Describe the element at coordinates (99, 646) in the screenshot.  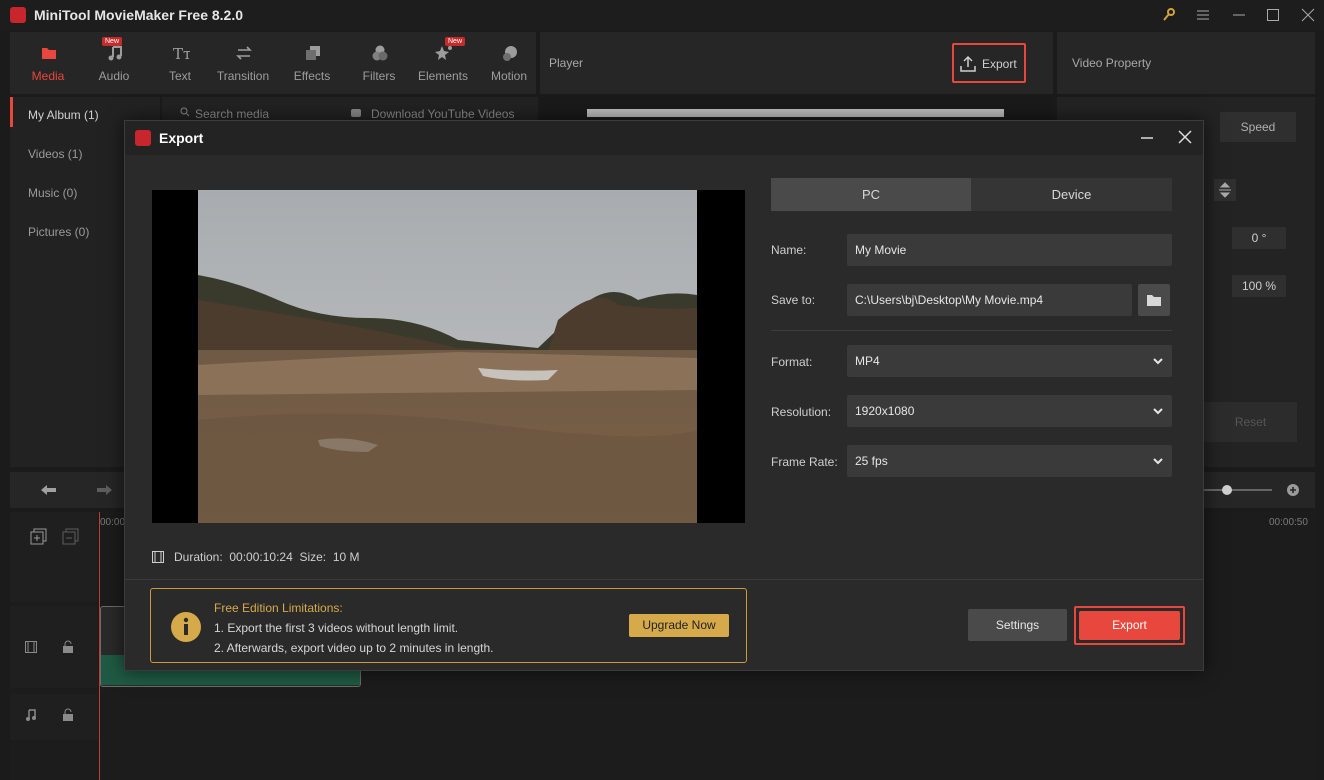
I see `timeline-playhead` at that location.